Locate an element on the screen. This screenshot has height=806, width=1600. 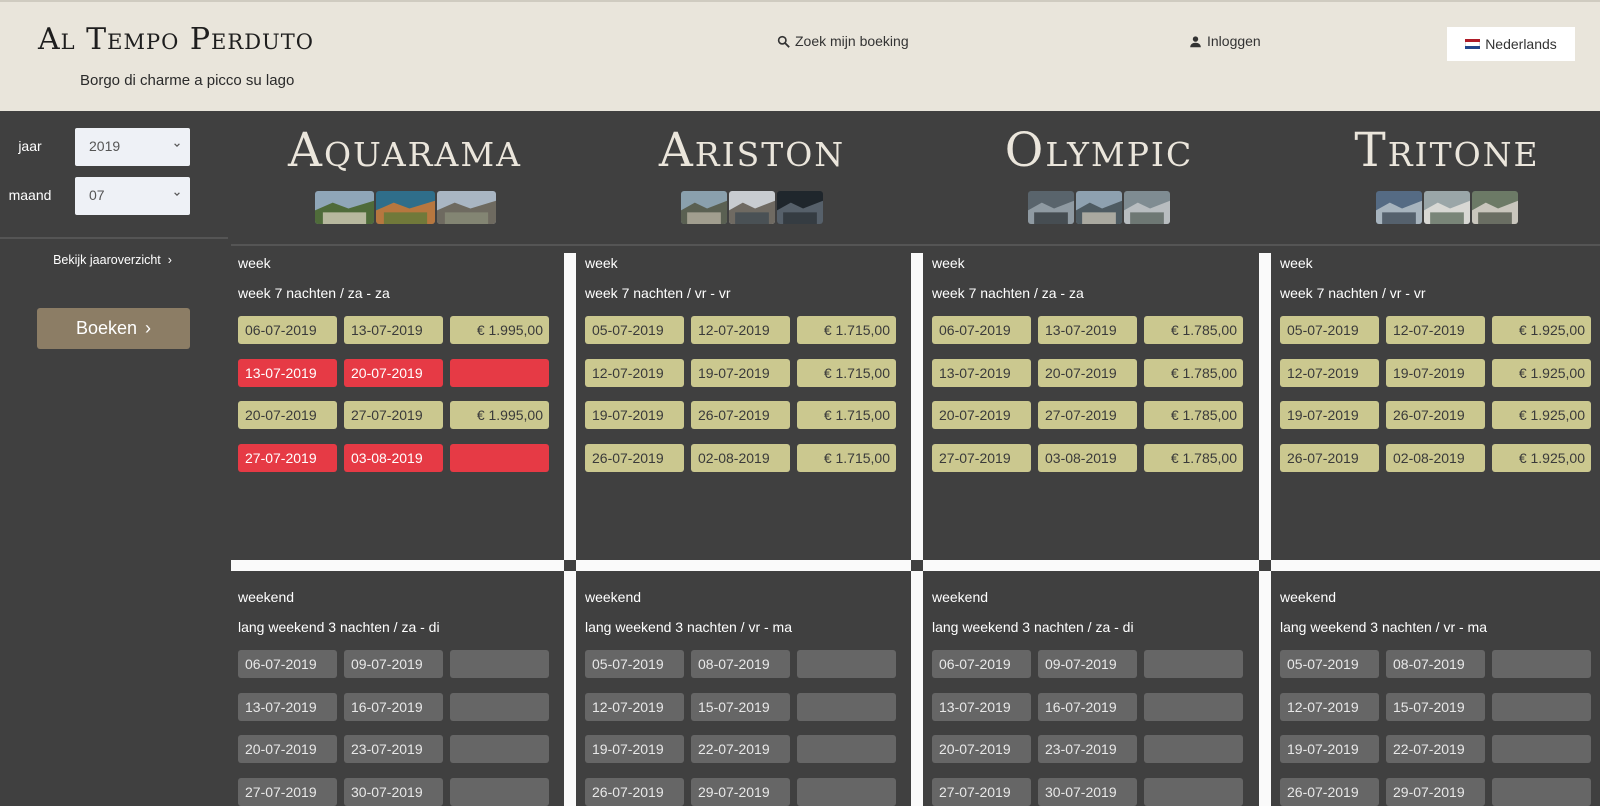
departure-date-cell: 23-07-2019 is located at coordinates (393, 749).